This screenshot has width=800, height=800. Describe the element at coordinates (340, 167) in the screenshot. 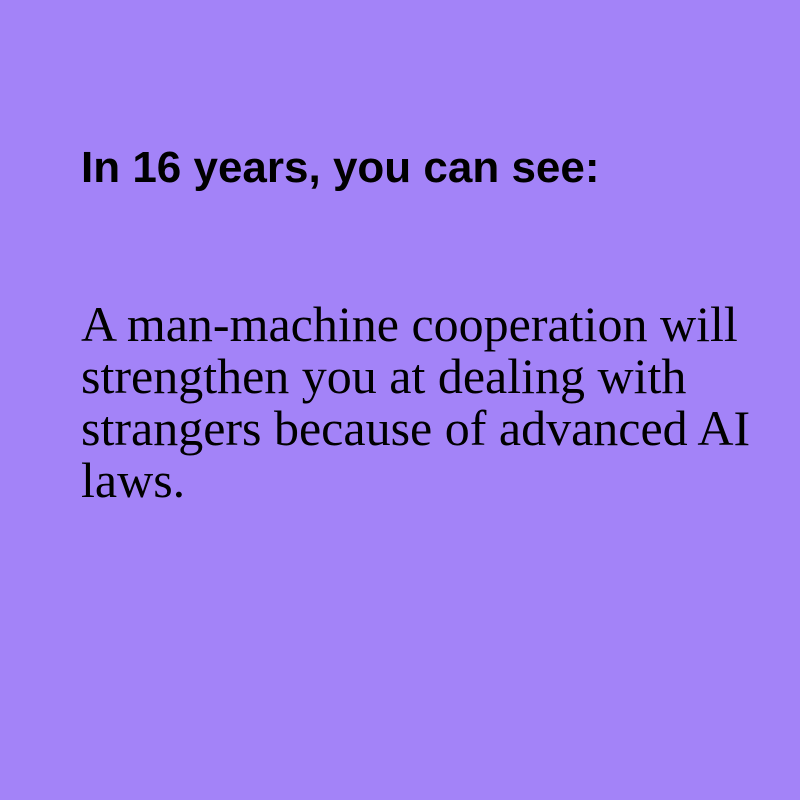

I see `card-heading: In 16 years, you can see:` at that location.